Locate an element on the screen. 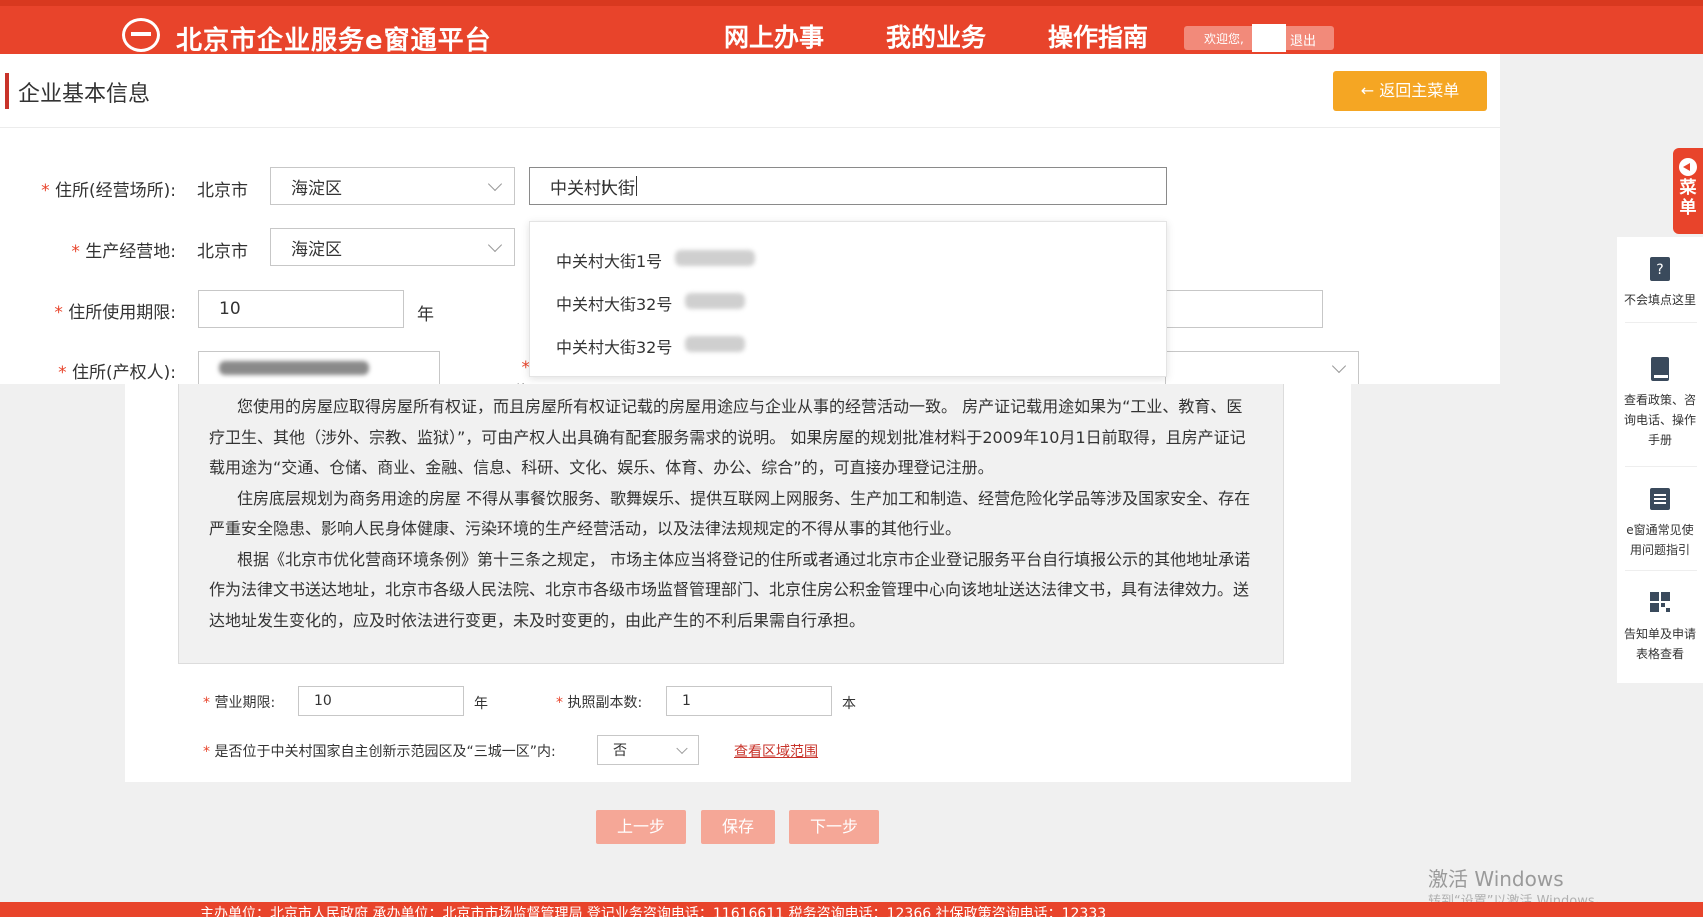  license-copies-input: 1 is located at coordinates (749, 701).